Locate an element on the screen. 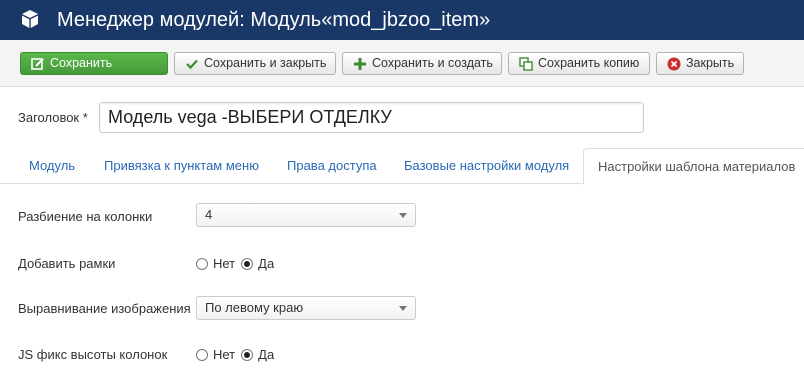  tab-menu-assignment: Привязка к пунктам меню is located at coordinates (181, 166).